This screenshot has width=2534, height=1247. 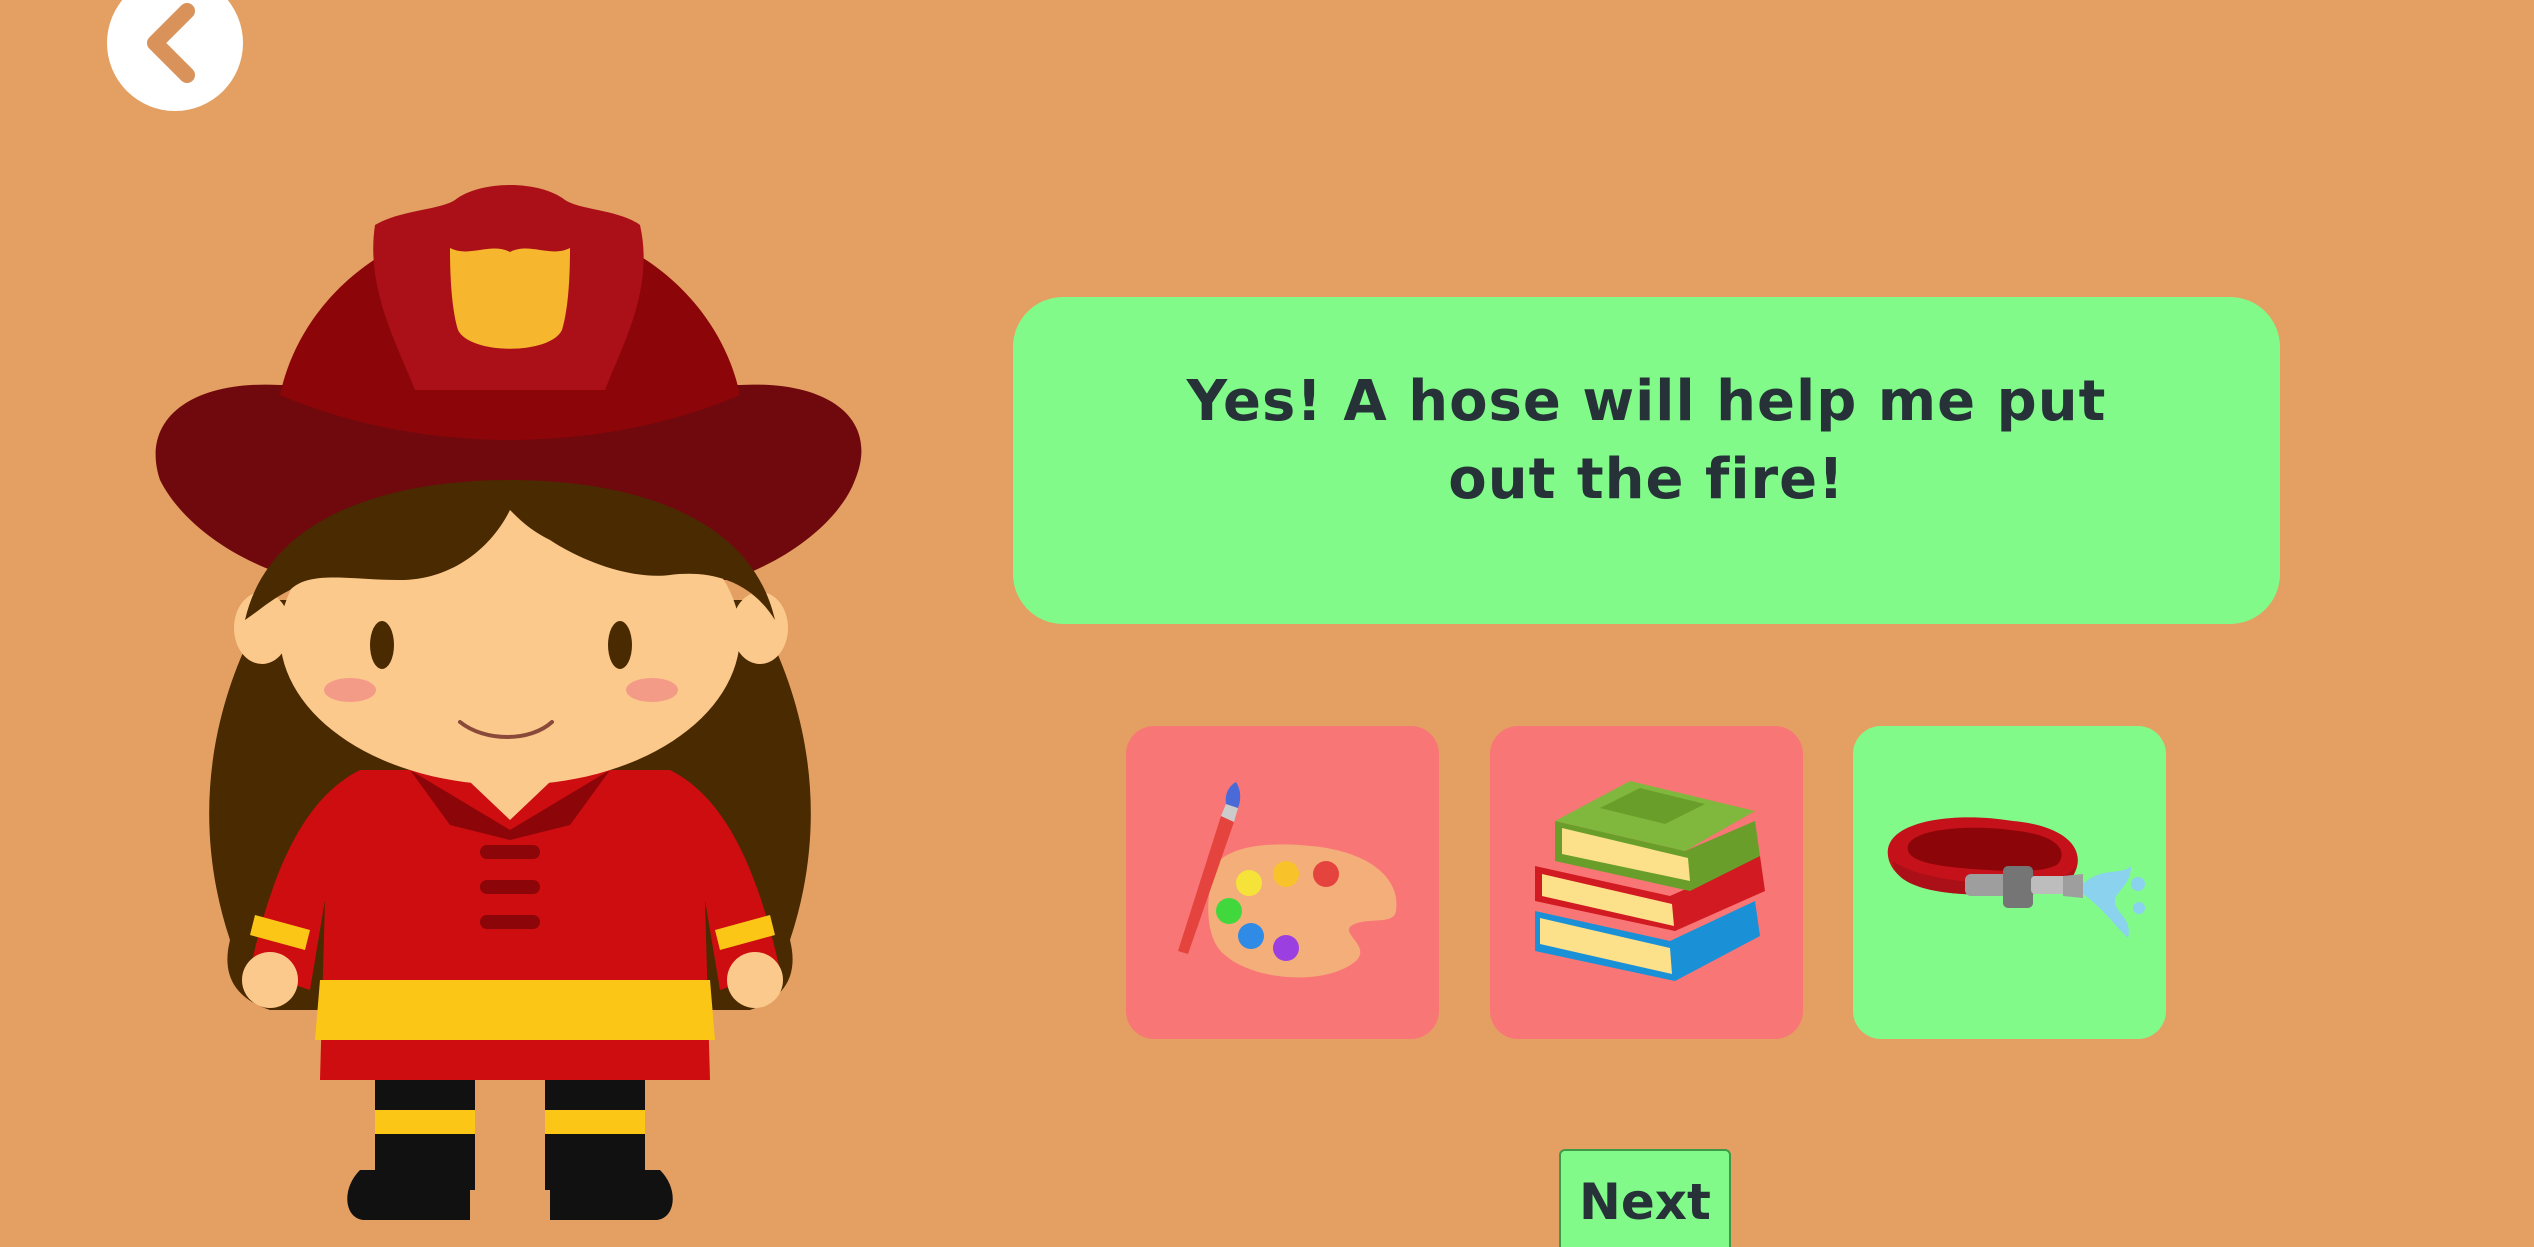 What do you see at coordinates (270, 980) in the screenshot?
I see `left-hand` at bounding box center [270, 980].